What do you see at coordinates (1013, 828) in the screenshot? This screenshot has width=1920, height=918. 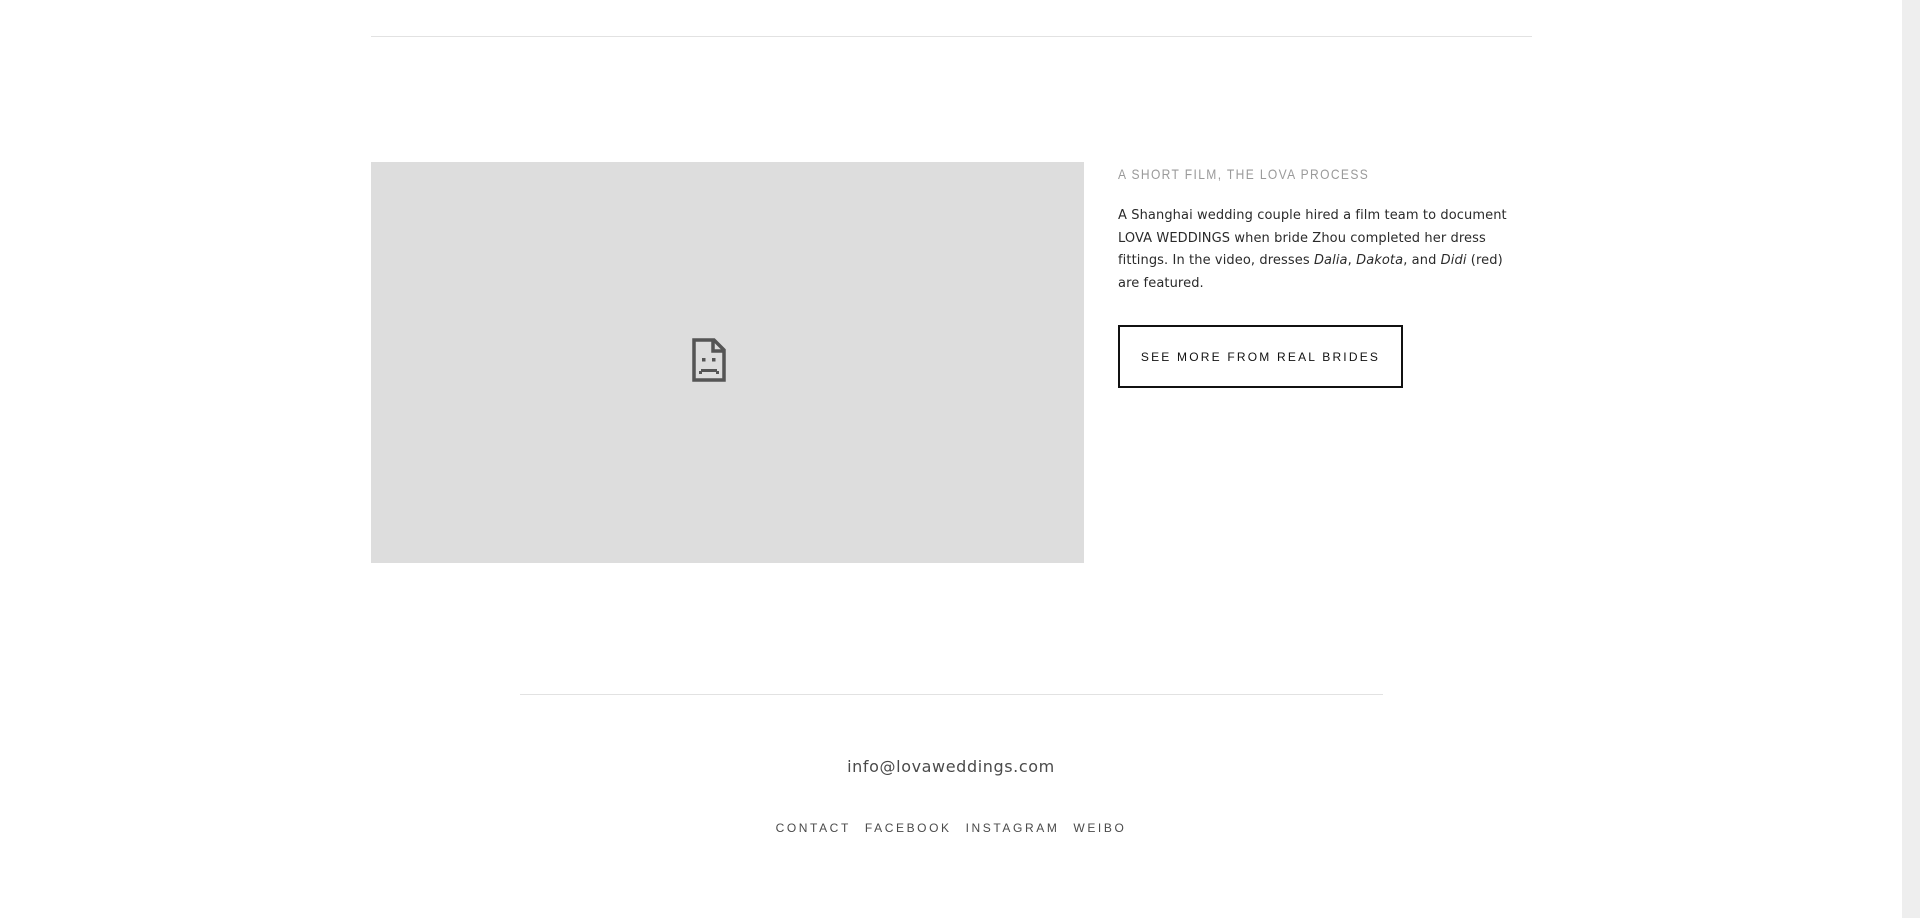 I see `footer-link-instagram: INSTAGRAM` at bounding box center [1013, 828].